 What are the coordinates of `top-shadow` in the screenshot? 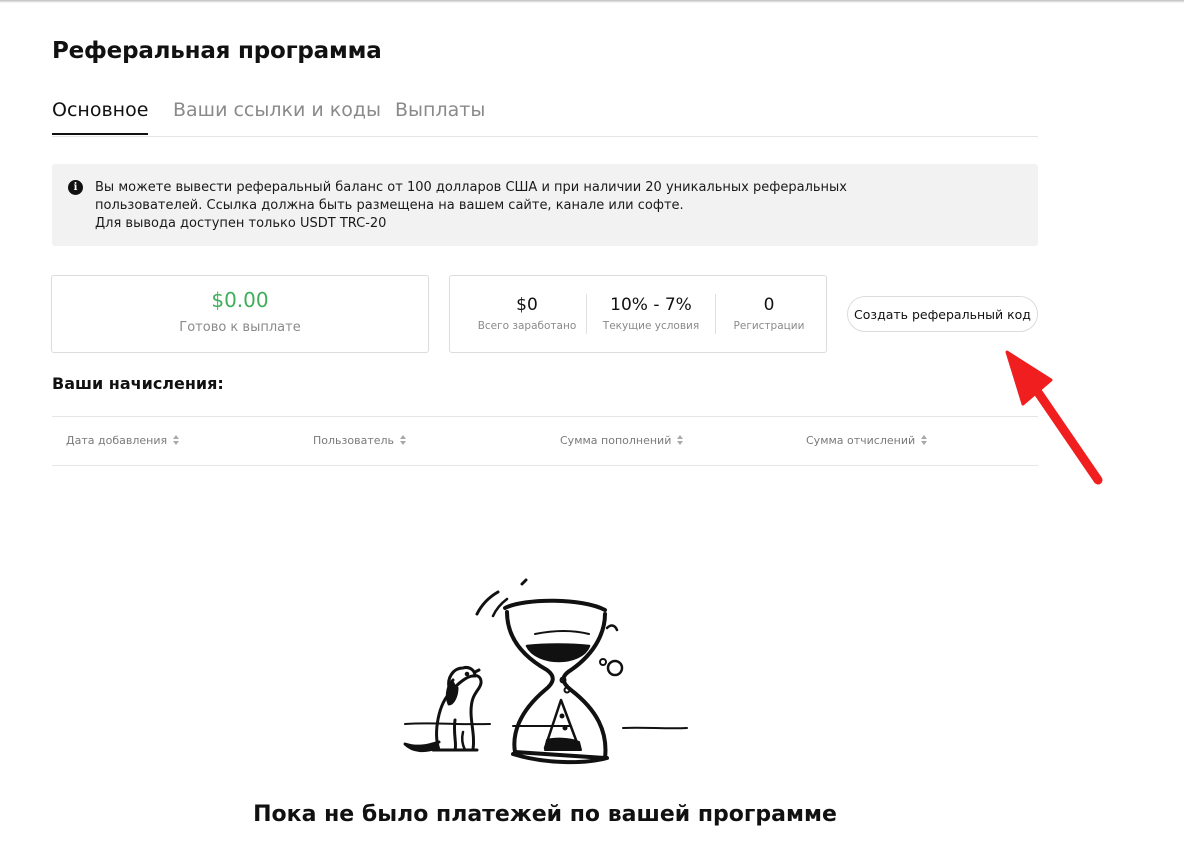 It's located at (592, 1).